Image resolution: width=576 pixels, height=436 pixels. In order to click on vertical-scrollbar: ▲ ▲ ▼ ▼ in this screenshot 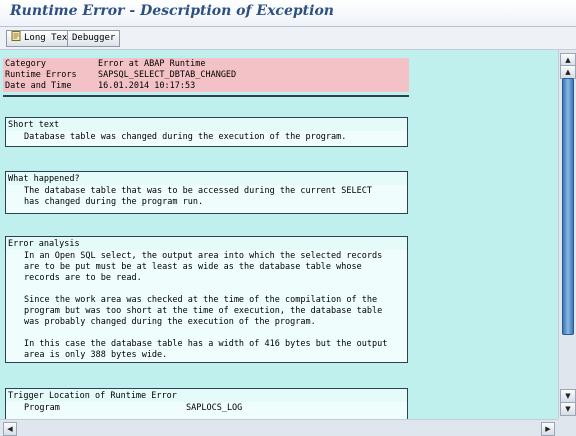, I will do `click(567, 234)`.